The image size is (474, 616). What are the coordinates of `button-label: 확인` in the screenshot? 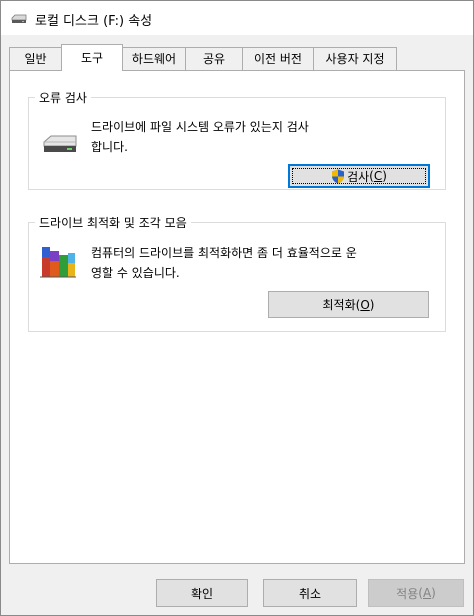 It's located at (202, 593).